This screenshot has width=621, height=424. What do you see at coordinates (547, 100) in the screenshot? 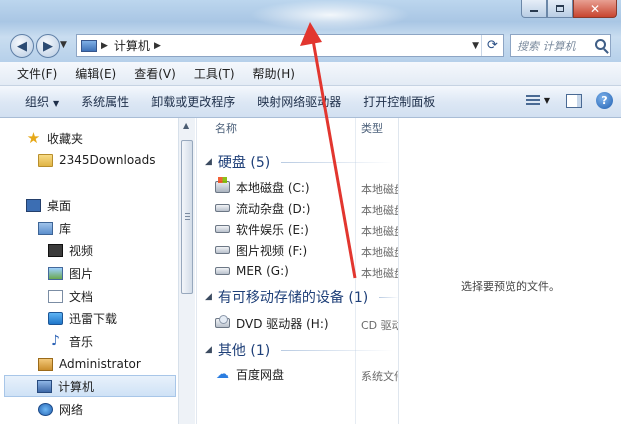
I see `view-dropdown-icon: ▼` at bounding box center [547, 100].